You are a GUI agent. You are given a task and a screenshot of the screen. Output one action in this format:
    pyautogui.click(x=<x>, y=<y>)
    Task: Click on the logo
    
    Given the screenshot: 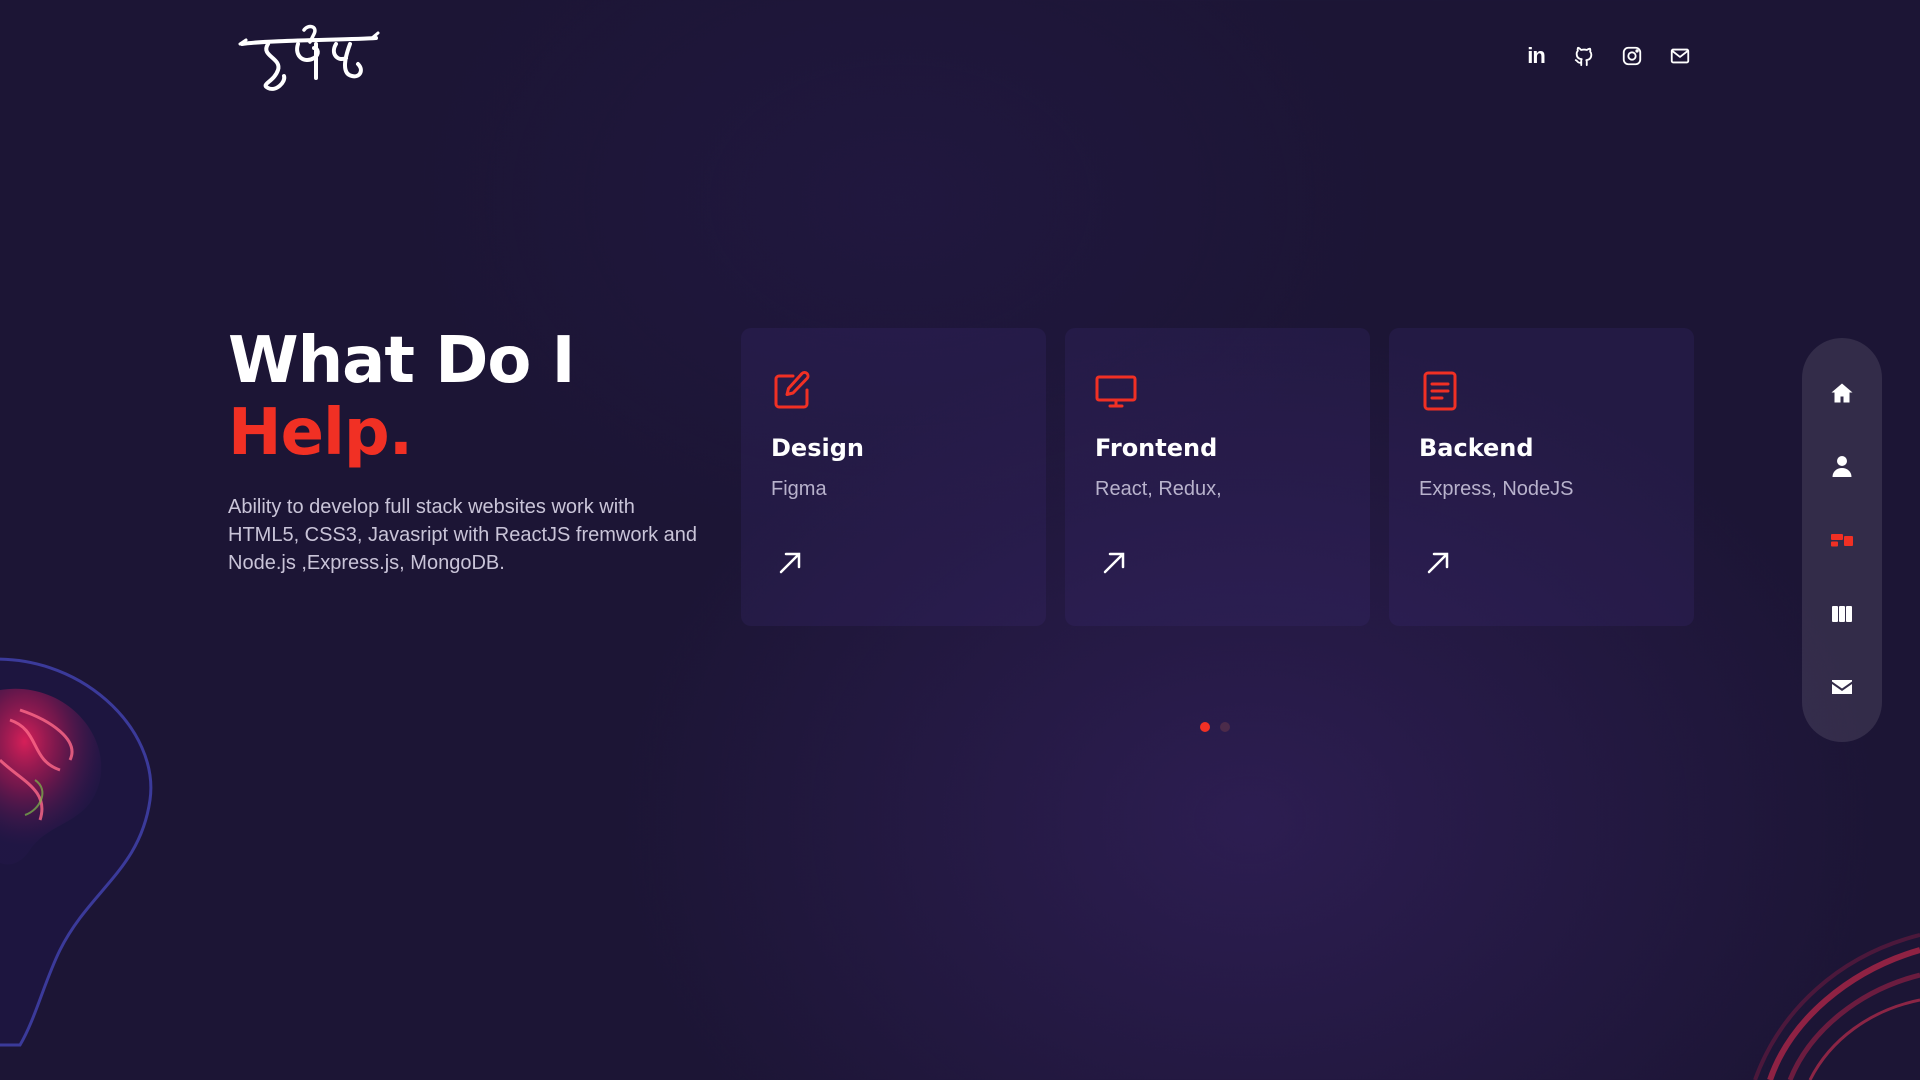 What is the action you would take?
    pyautogui.click(x=309, y=57)
    